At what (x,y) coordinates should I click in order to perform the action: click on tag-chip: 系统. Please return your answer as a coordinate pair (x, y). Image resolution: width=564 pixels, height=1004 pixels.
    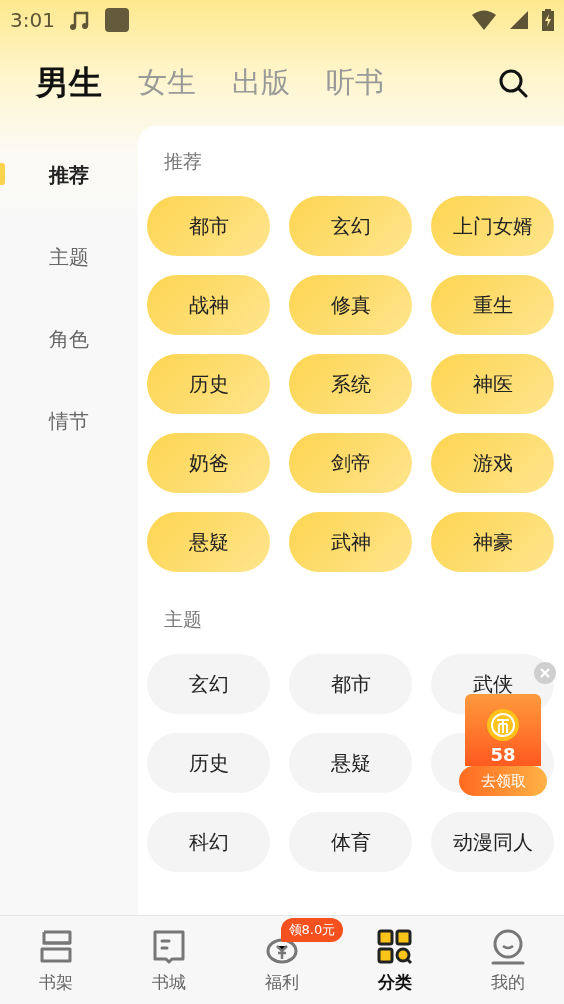
    Looking at the image, I should click on (350, 384).